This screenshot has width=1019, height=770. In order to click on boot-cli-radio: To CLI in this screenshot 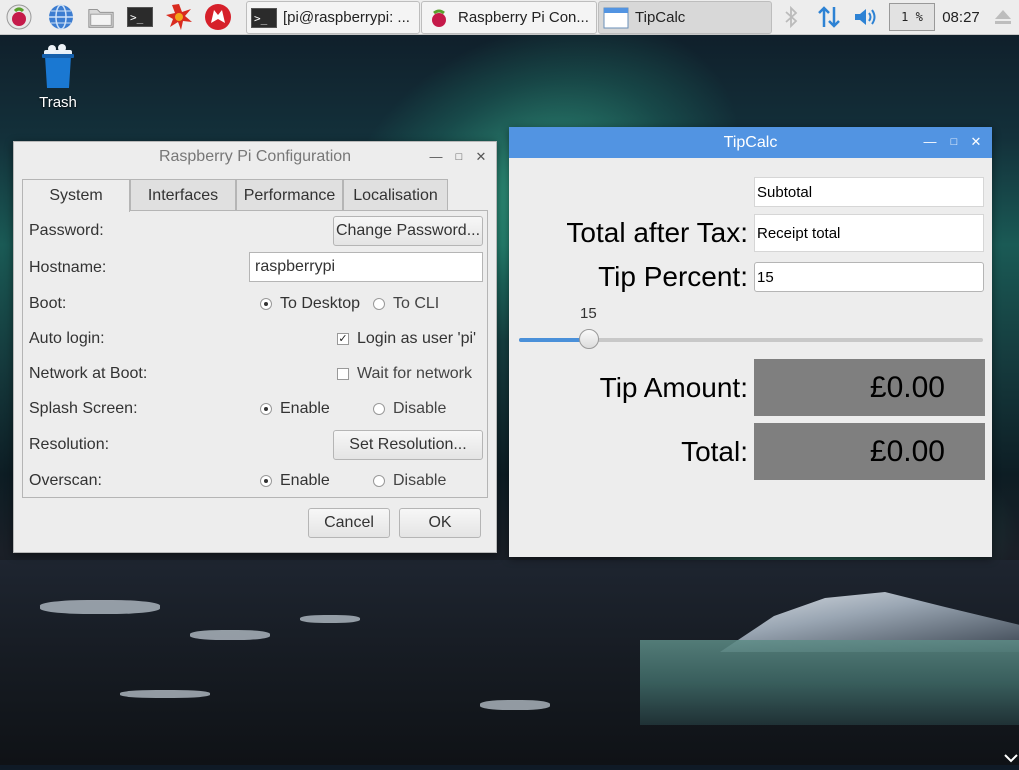, I will do `click(406, 304)`.